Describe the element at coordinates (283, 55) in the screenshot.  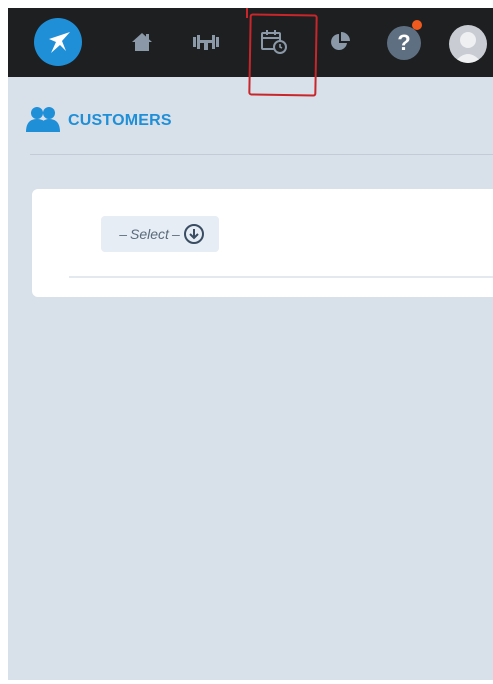
I see `annotation-highlight-box` at that location.